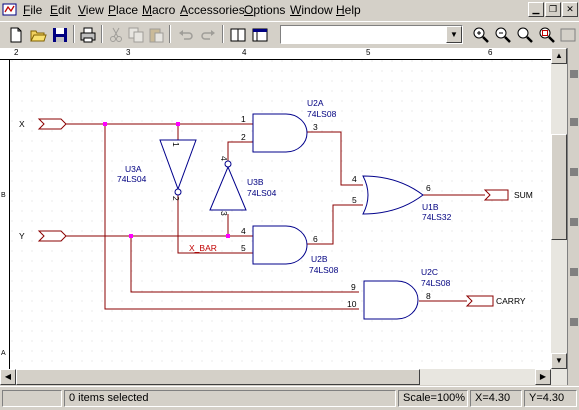 The image size is (579, 410). What do you see at coordinates (454, 34) in the screenshot?
I see `chevron-down-icon: ▼` at bounding box center [454, 34].